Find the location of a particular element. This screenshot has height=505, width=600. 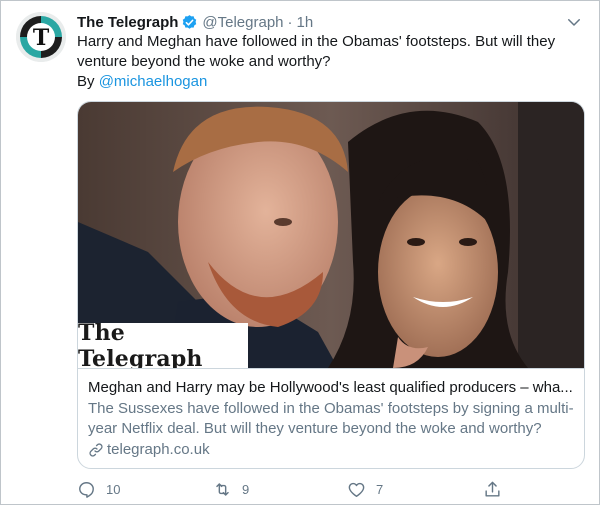

share-icon is located at coordinates (492, 489).